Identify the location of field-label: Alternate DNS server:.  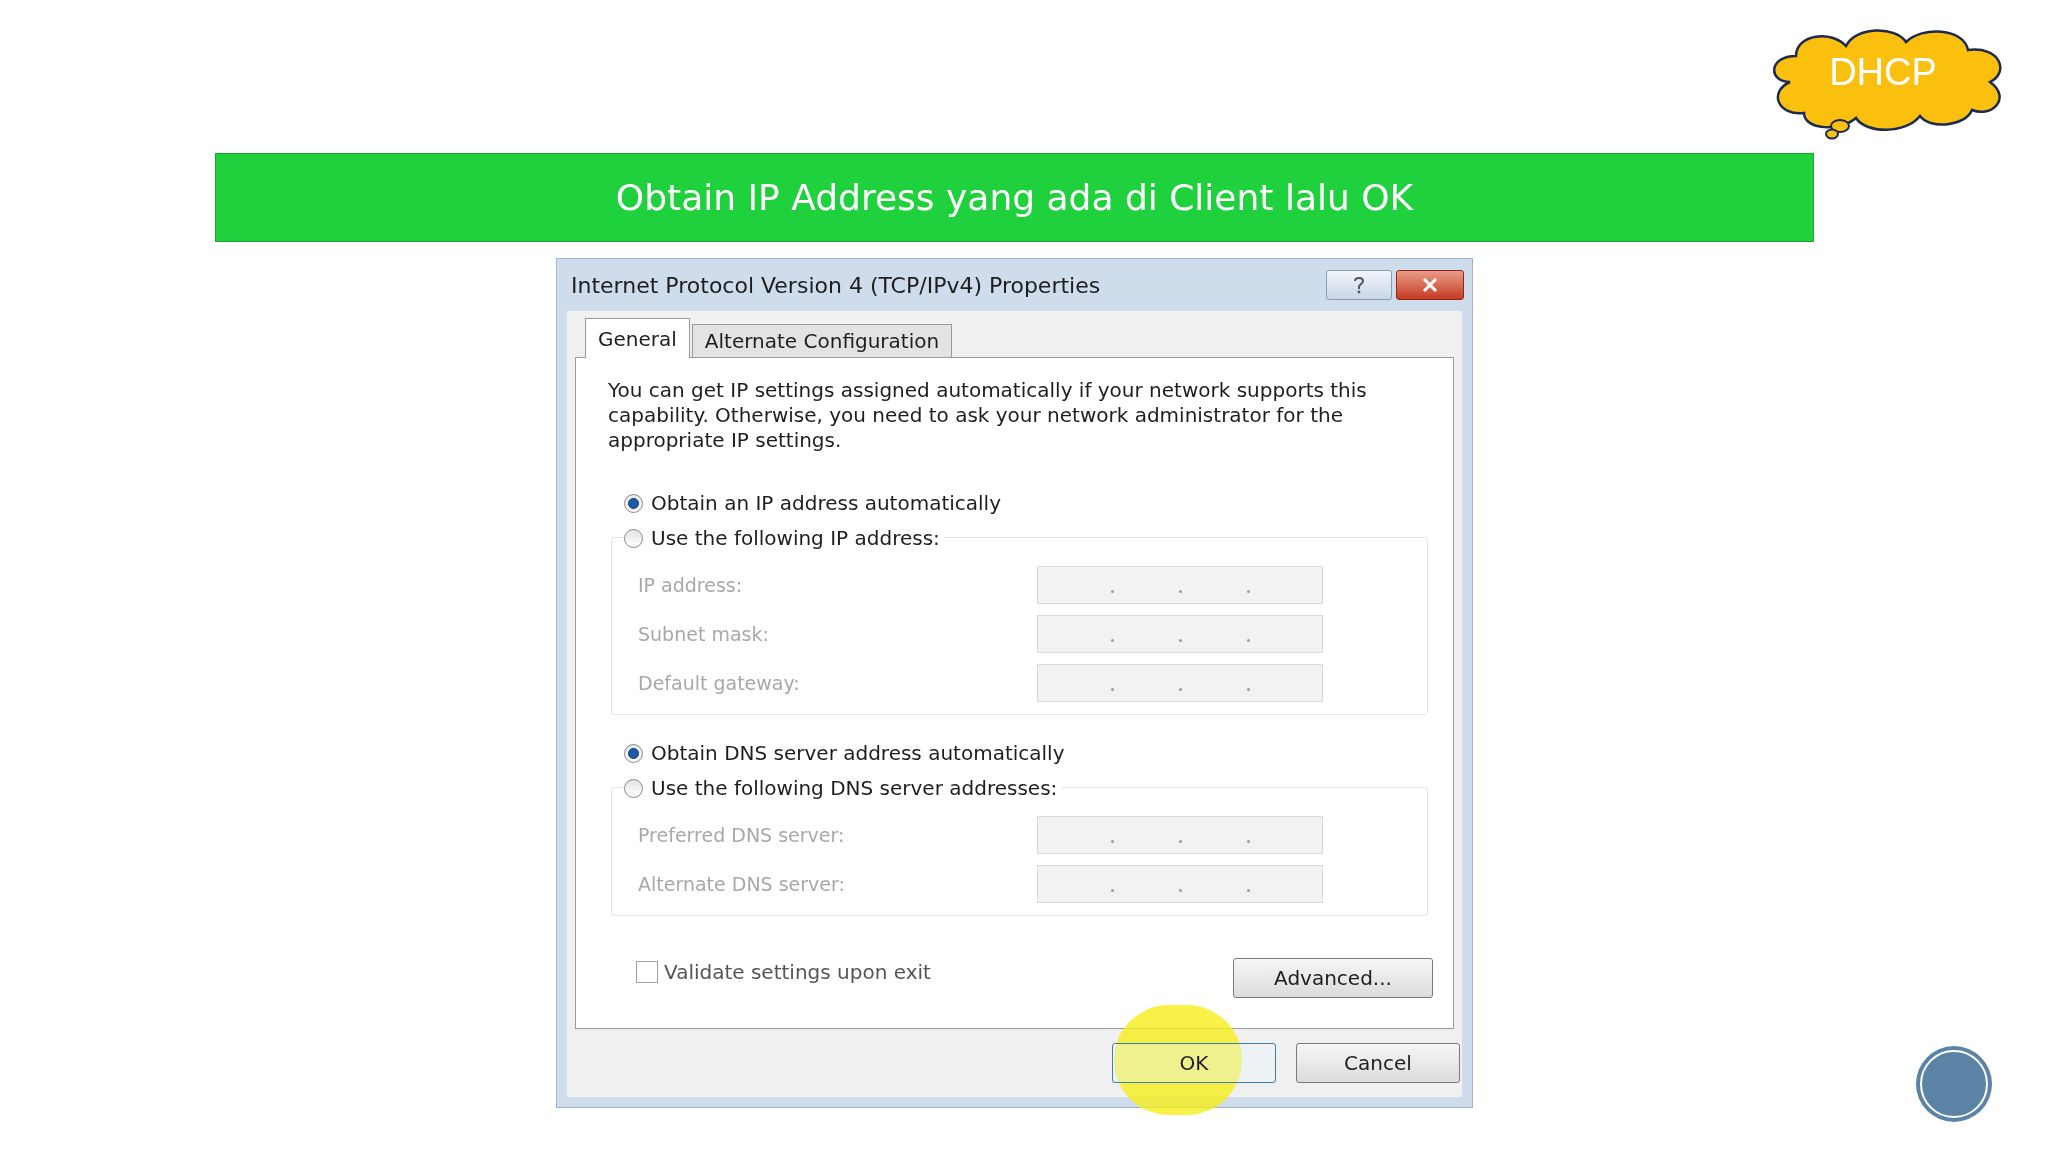
(741, 884).